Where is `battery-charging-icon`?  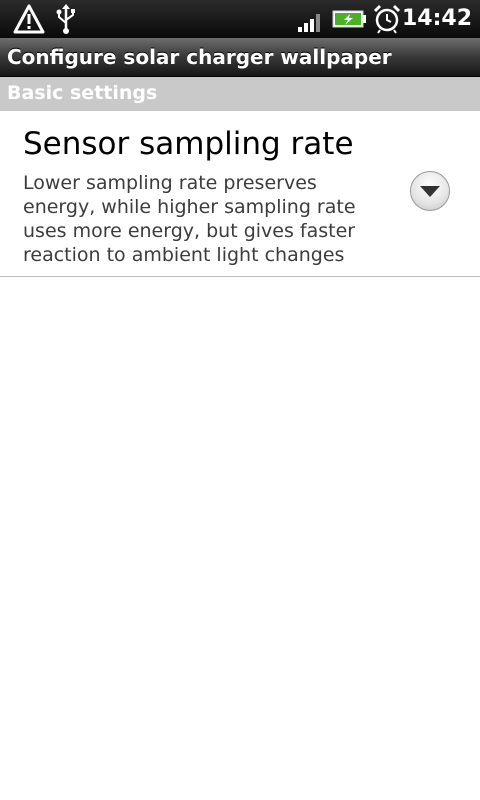
battery-charging-icon is located at coordinates (349, 19).